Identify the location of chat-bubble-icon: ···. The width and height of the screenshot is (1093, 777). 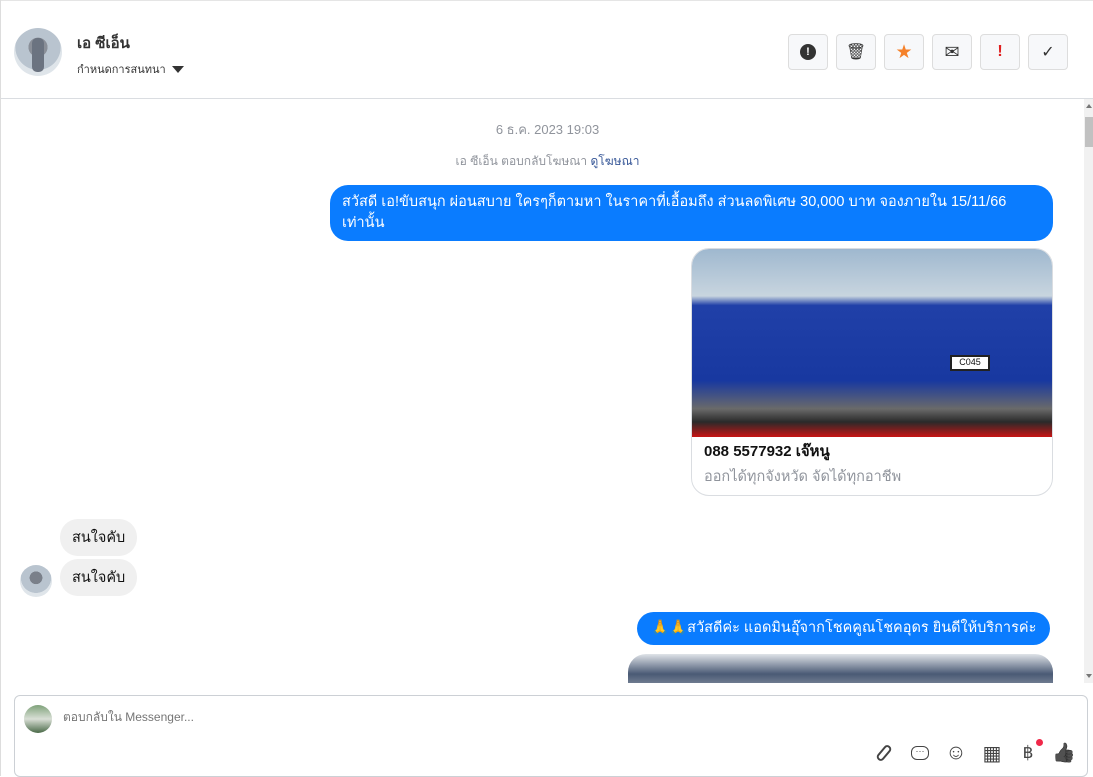
(920, 753).